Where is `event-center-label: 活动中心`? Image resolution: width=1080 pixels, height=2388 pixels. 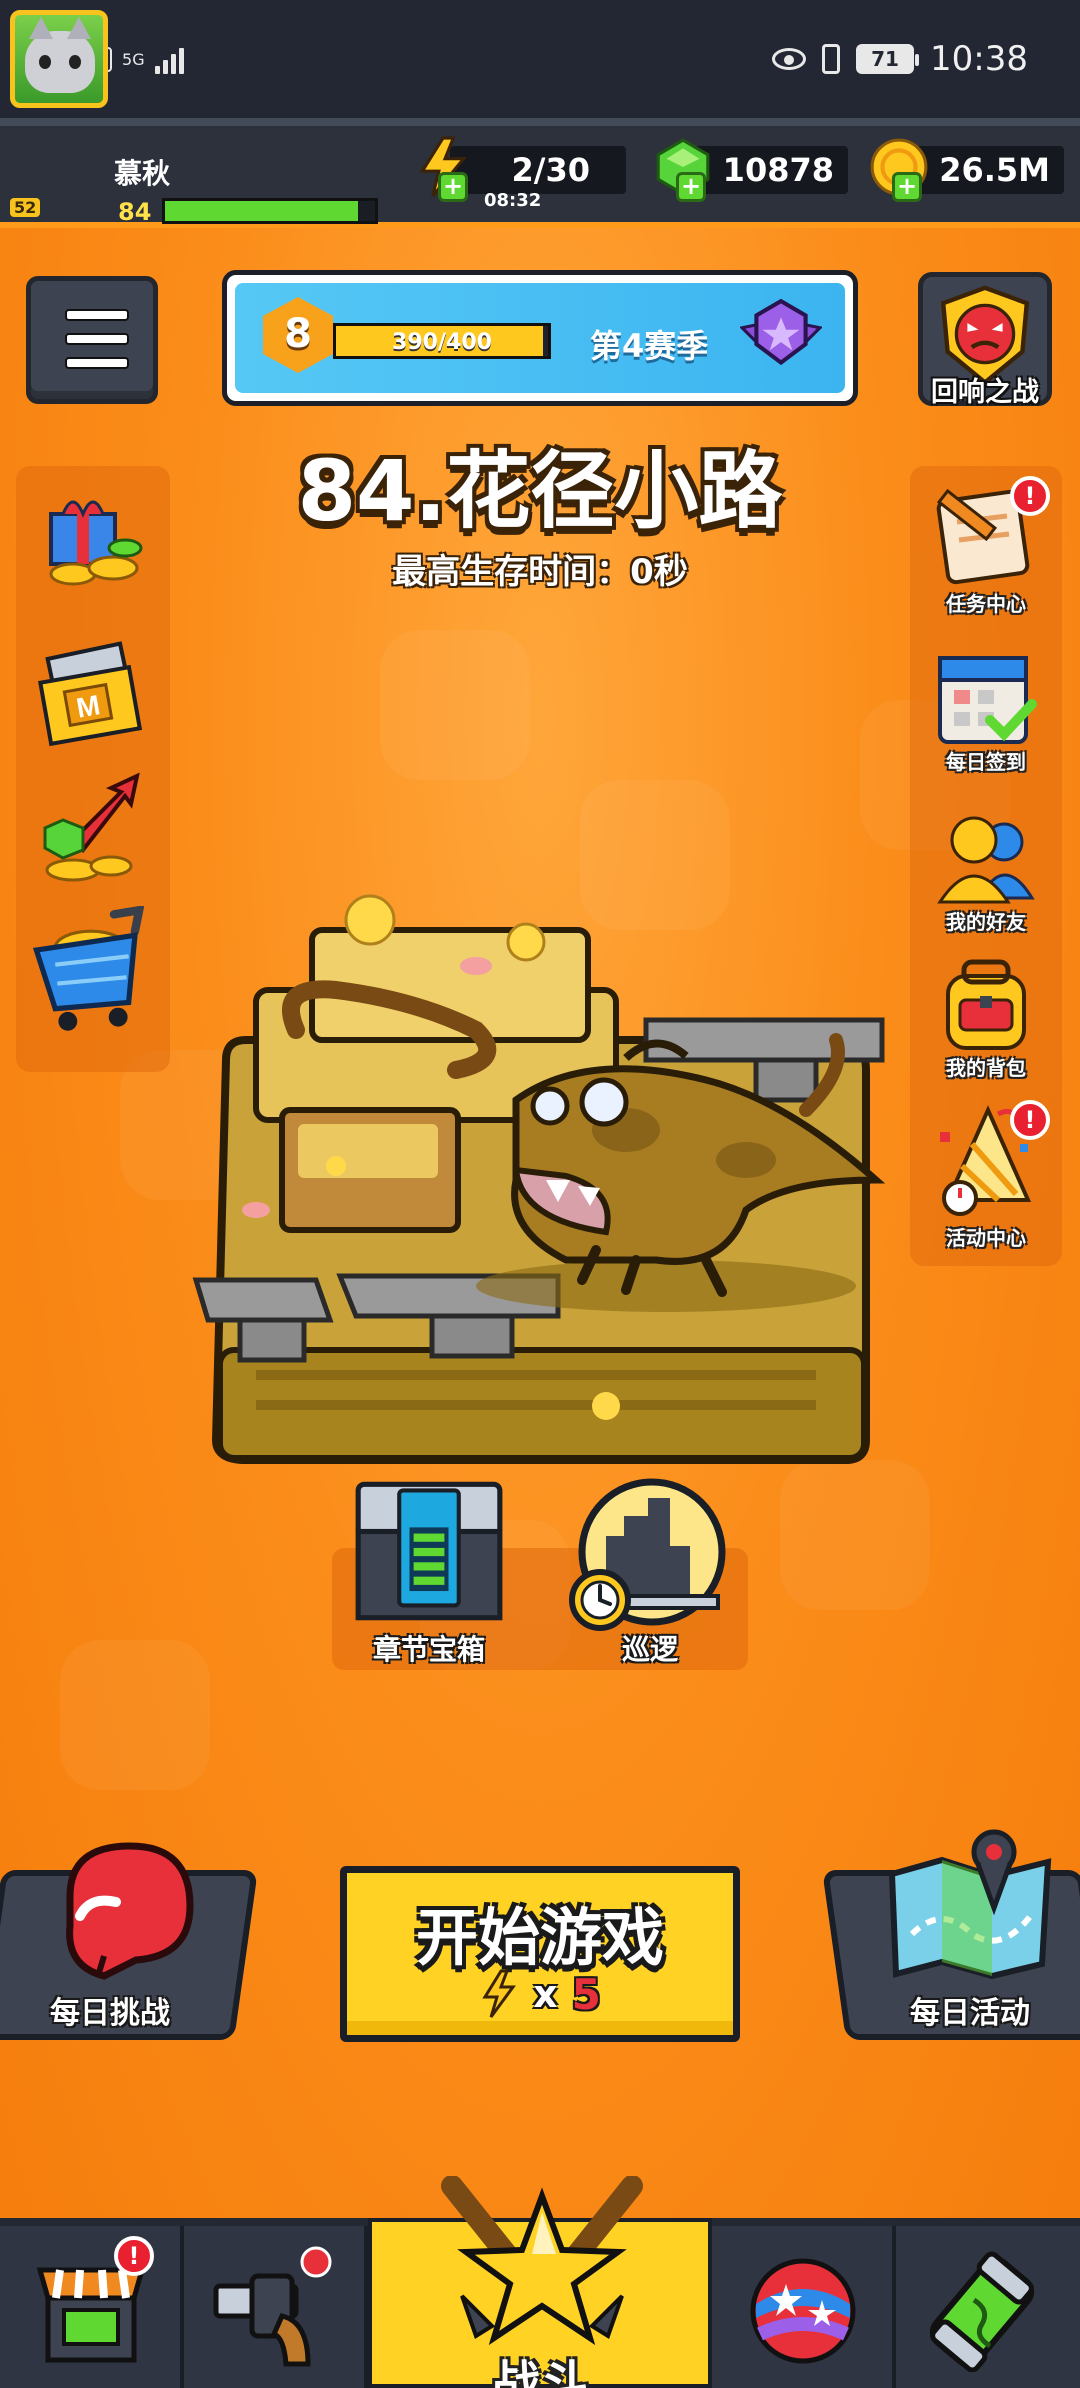
event-center-label: 活动中心 is located at coordinates (986, 1238).